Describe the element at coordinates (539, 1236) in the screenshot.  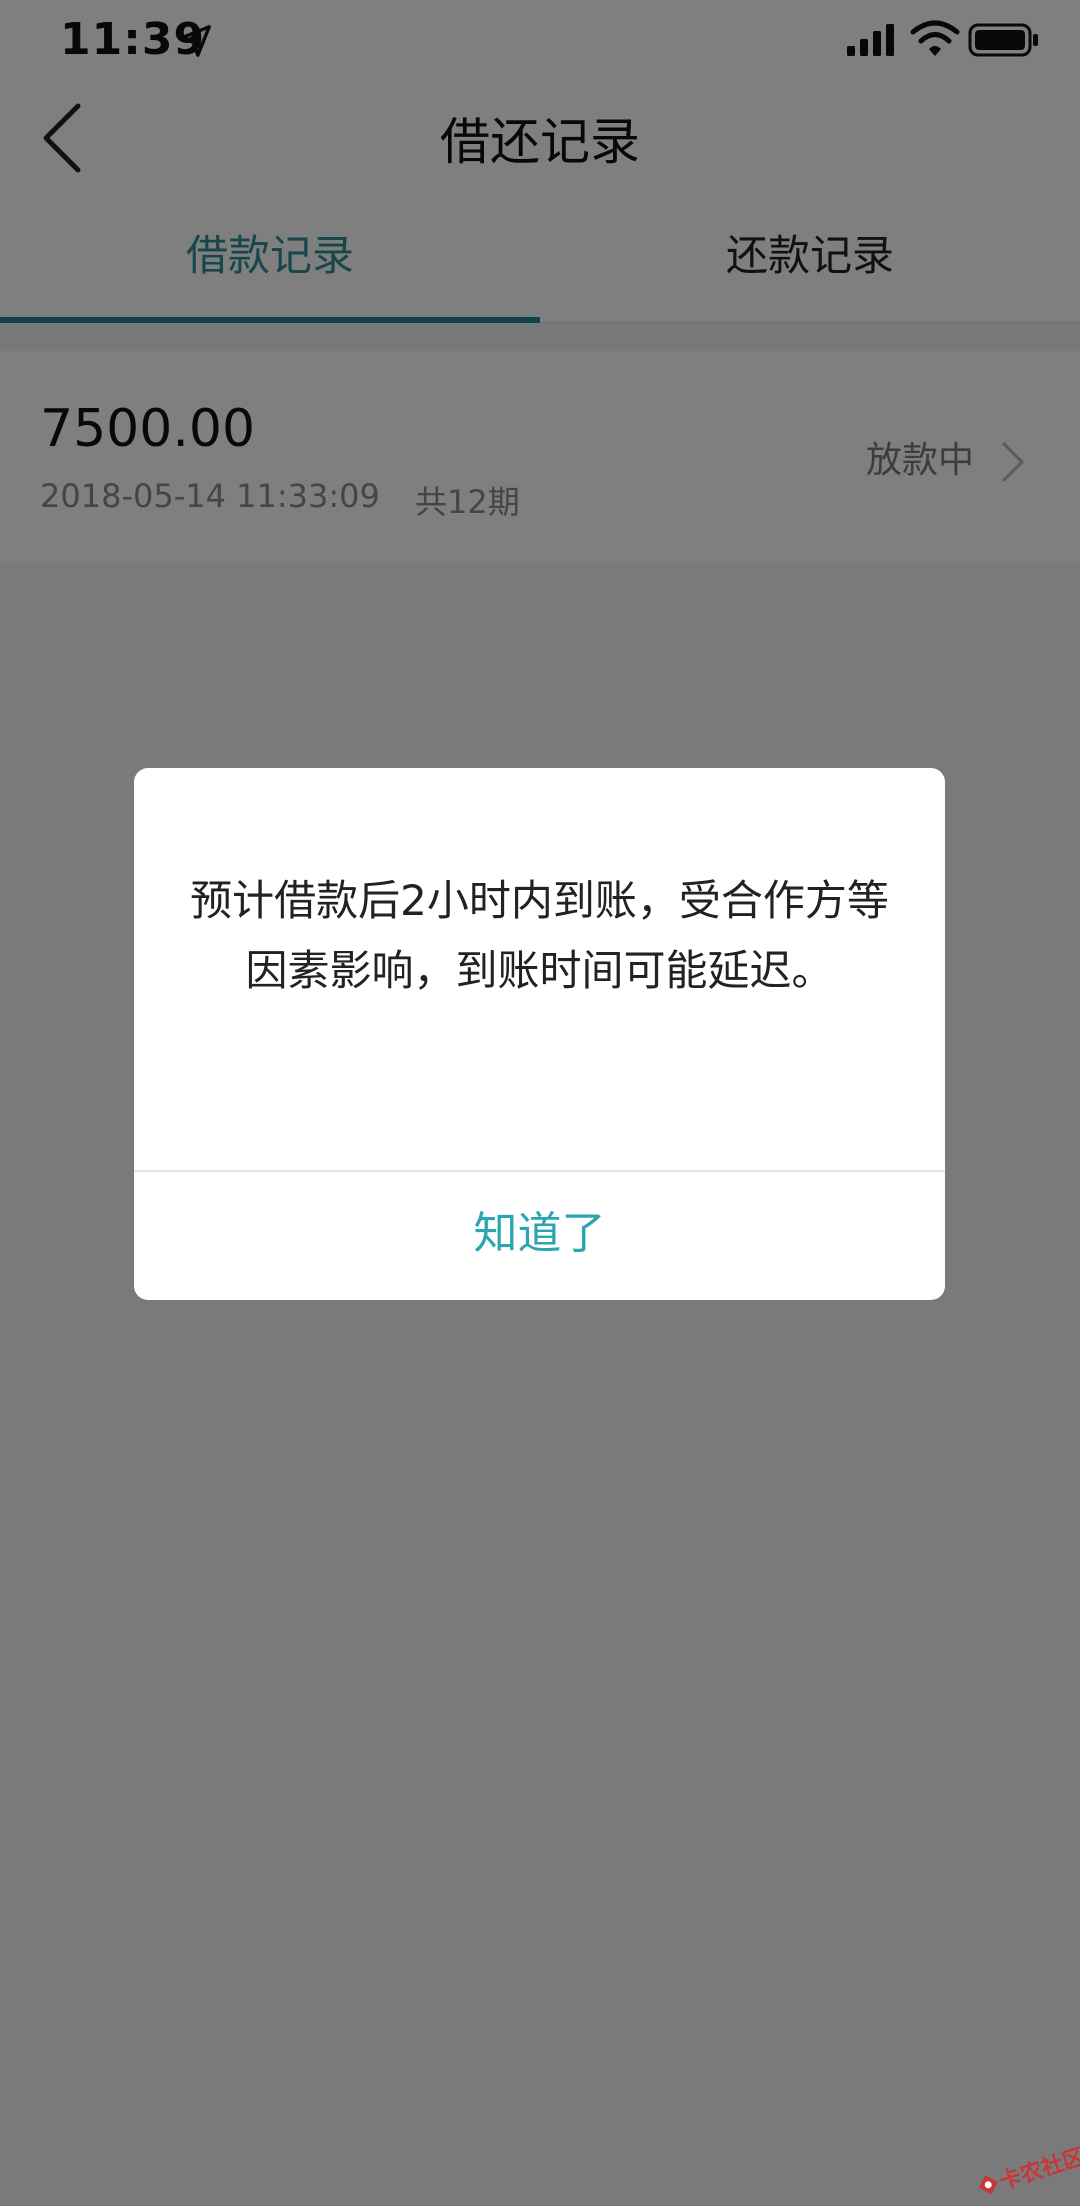
I see `dialog-confirm-button: 知道了` at that location.